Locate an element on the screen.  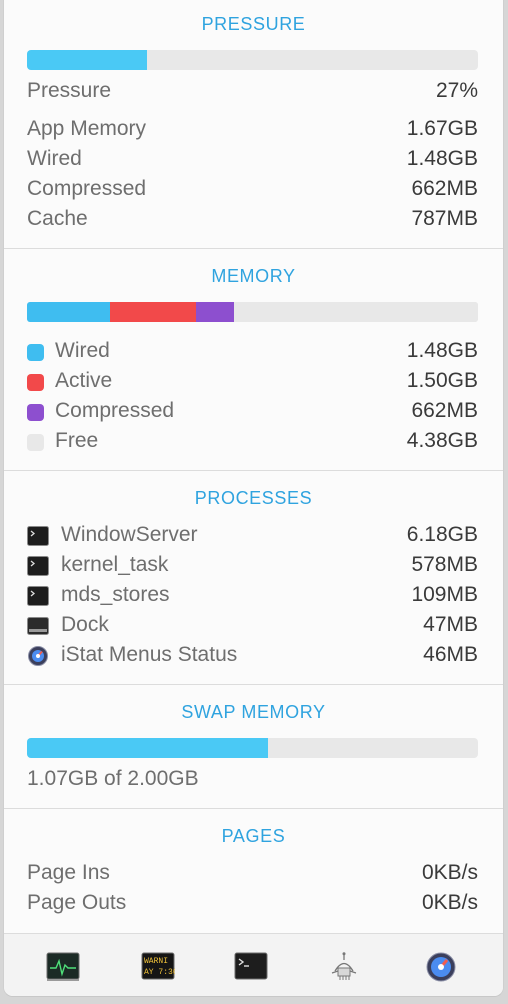
legend-active-row: Active 1.50GB is located at coordinates (252, 383).